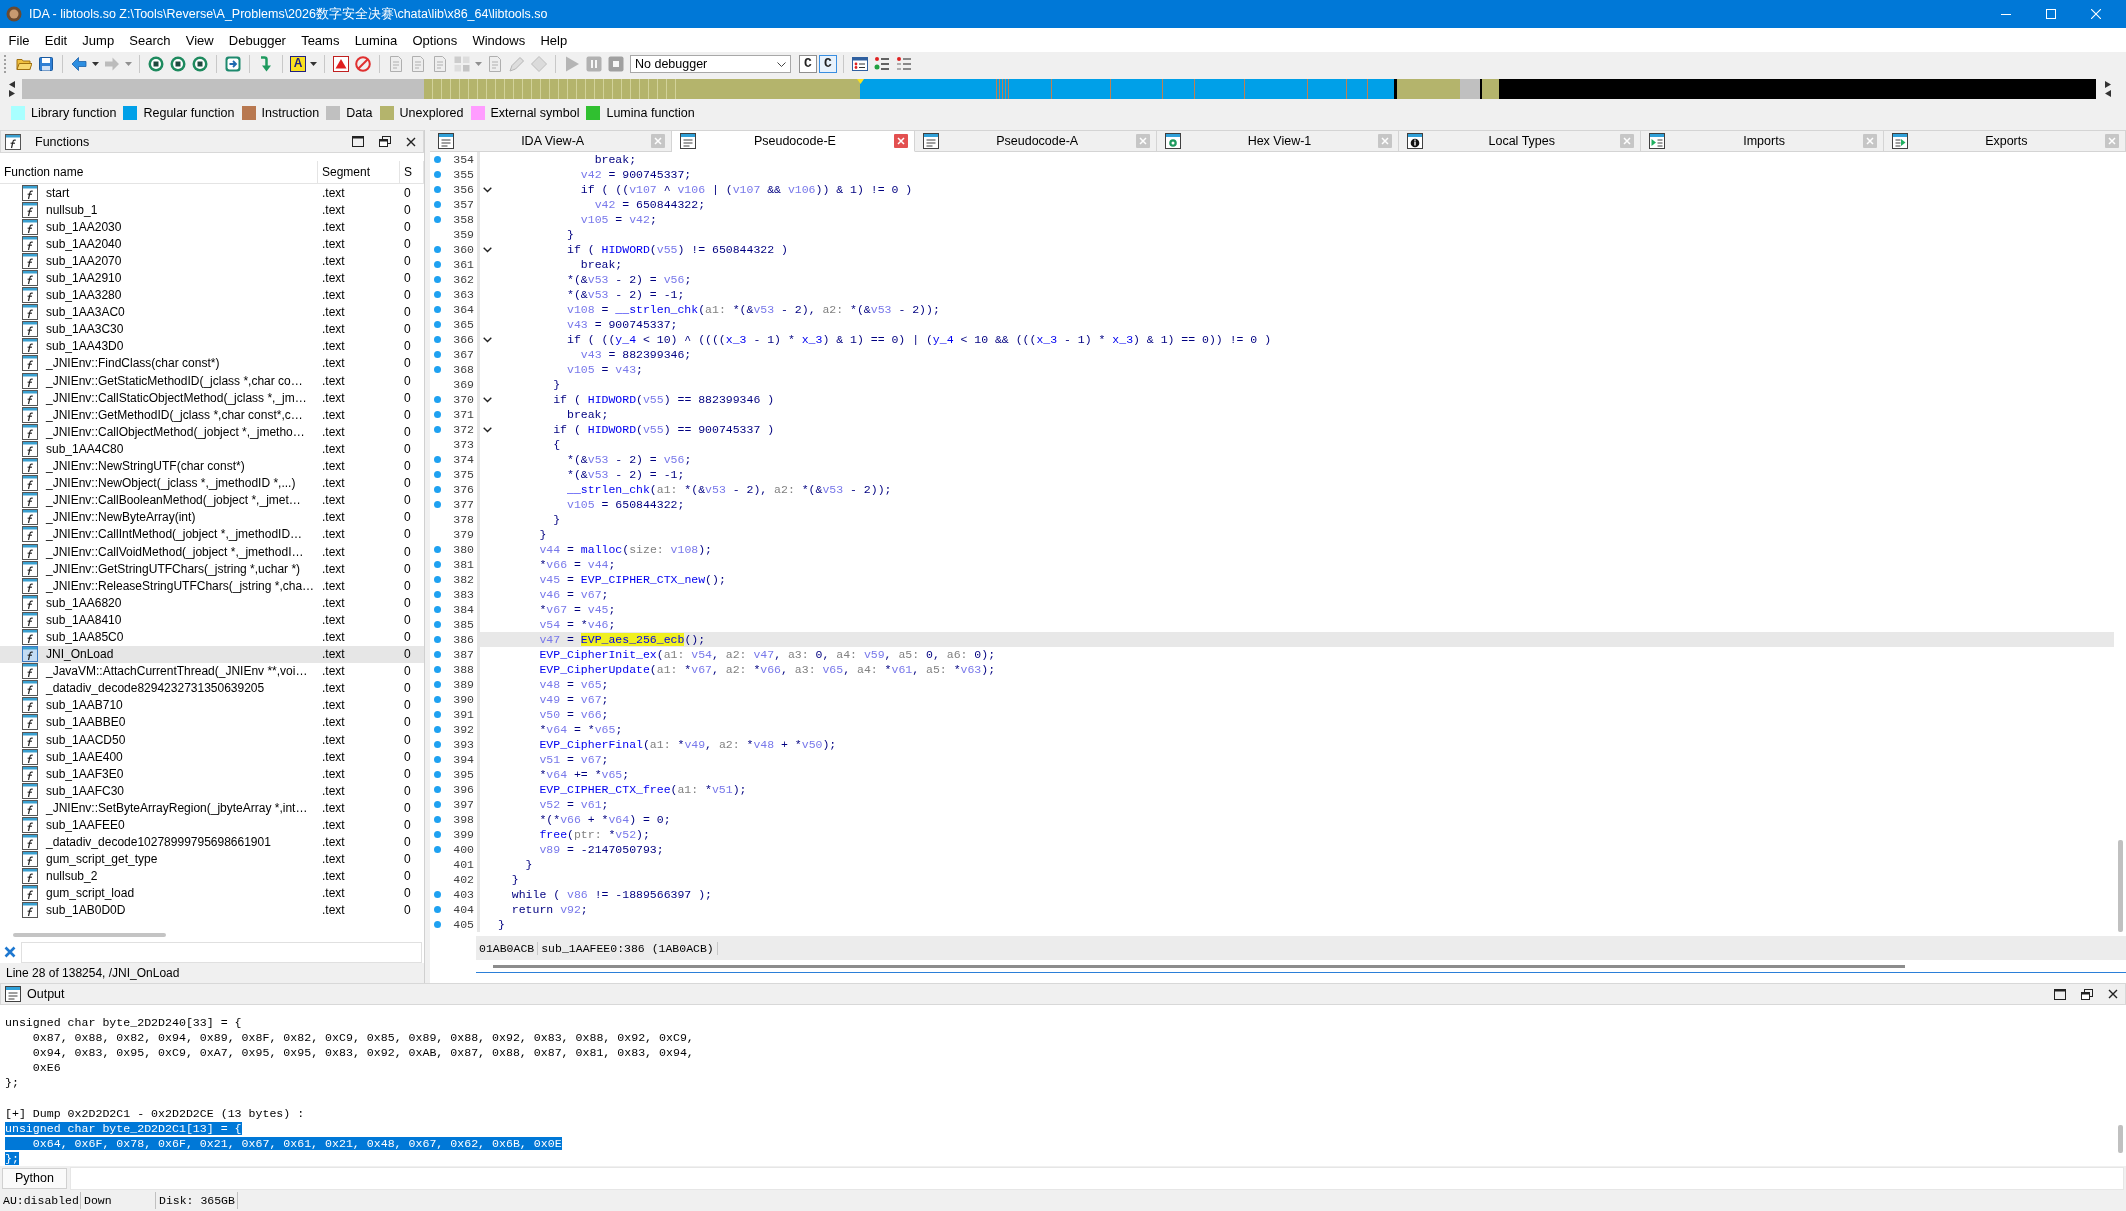  What do you see at coordinates (133, 363) in the screenshot?
I see `function-name: _JNIEnv::FindClass(char const*)` at bounding box center [133, 363].